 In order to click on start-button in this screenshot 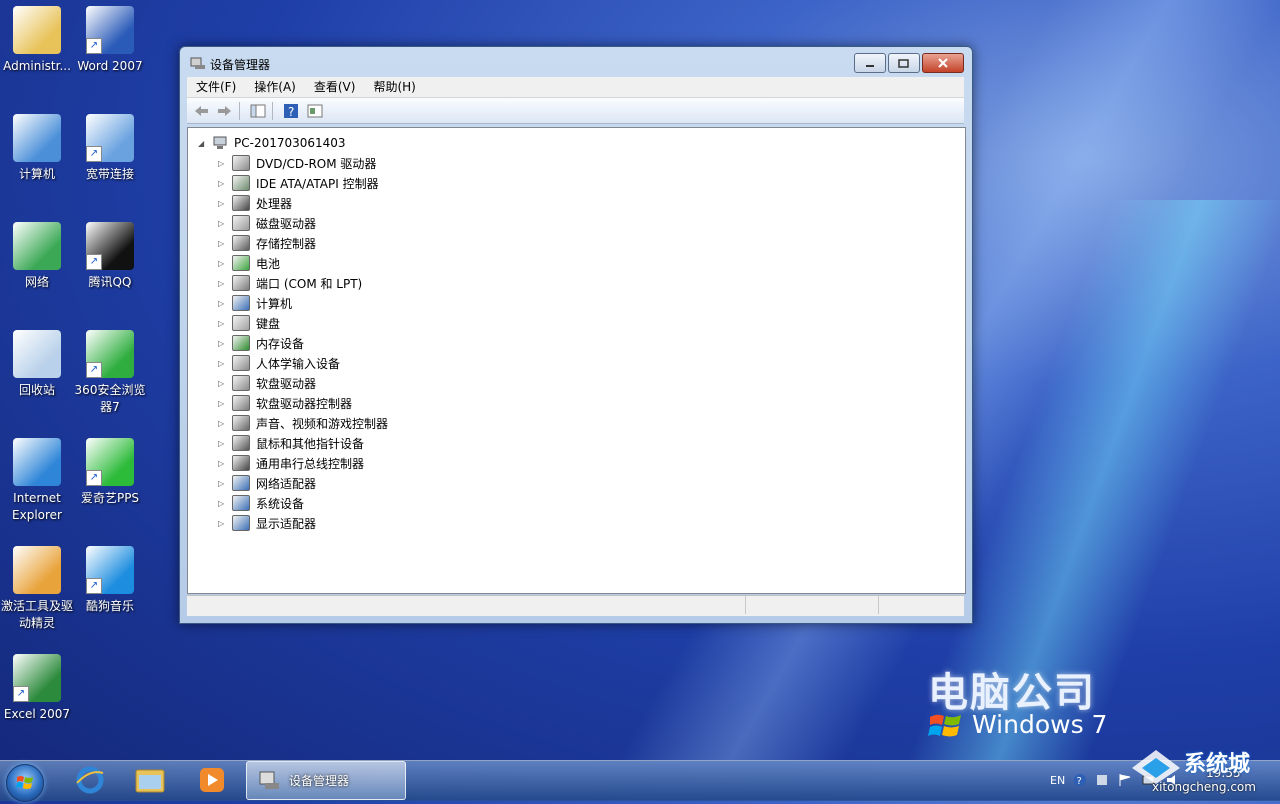, I will do `click(25, 783)`.